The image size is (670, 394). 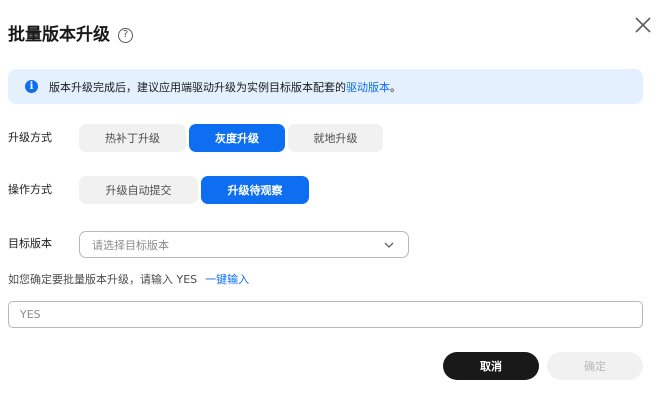 What do you see at coordinates (368, 87) in the screenshot?
I see `driver-version-link: 驱动版本` at bounding box center [368, 87].